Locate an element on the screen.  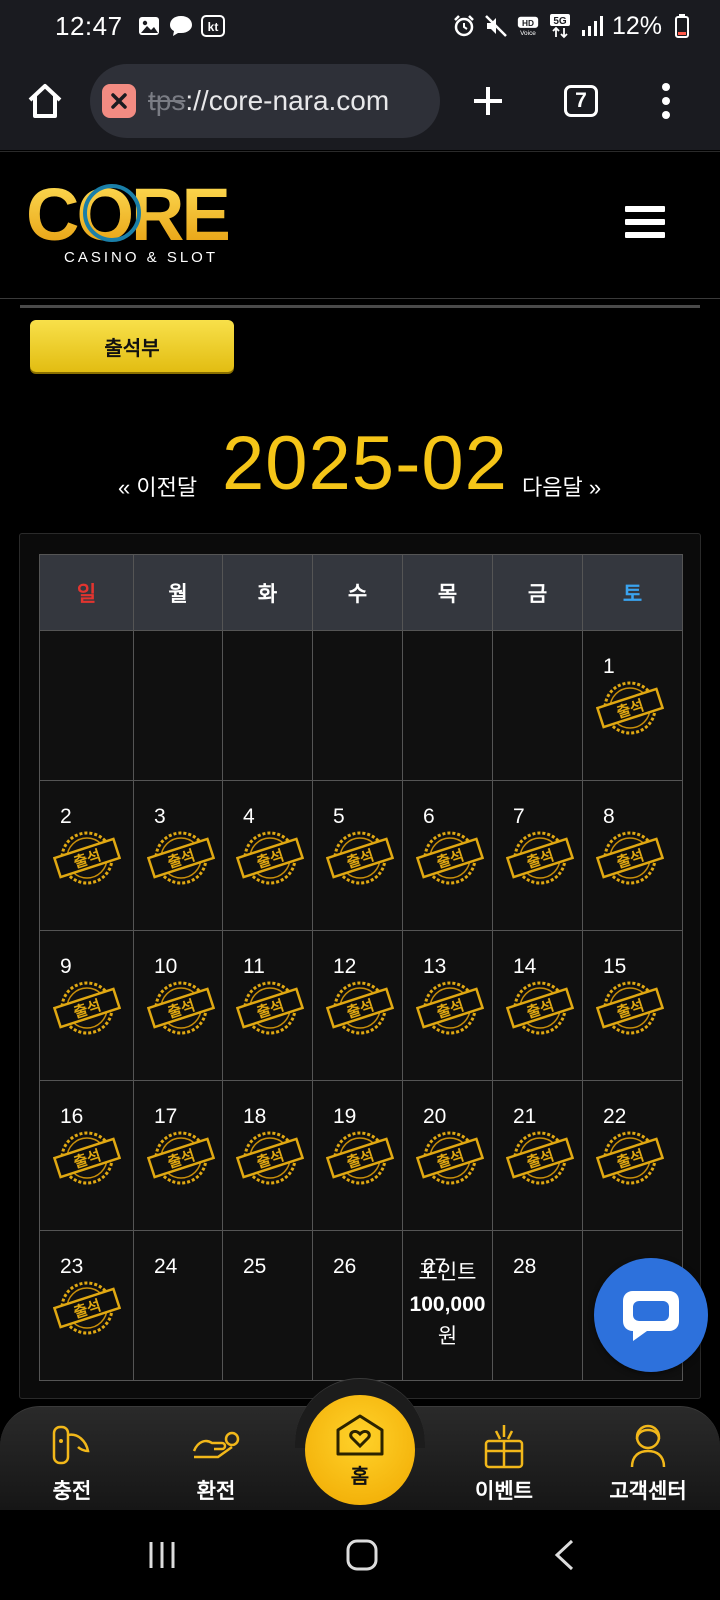
tab-switcher-button: 7 is located at coordinates (581, 101).